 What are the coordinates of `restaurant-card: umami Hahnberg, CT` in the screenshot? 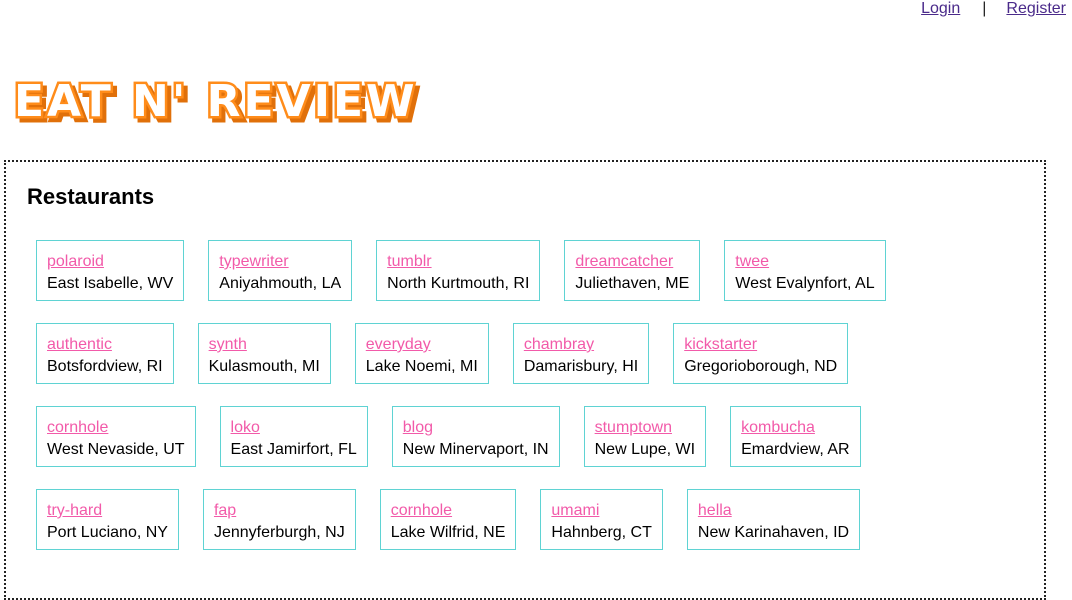 It's located at (601, 519).